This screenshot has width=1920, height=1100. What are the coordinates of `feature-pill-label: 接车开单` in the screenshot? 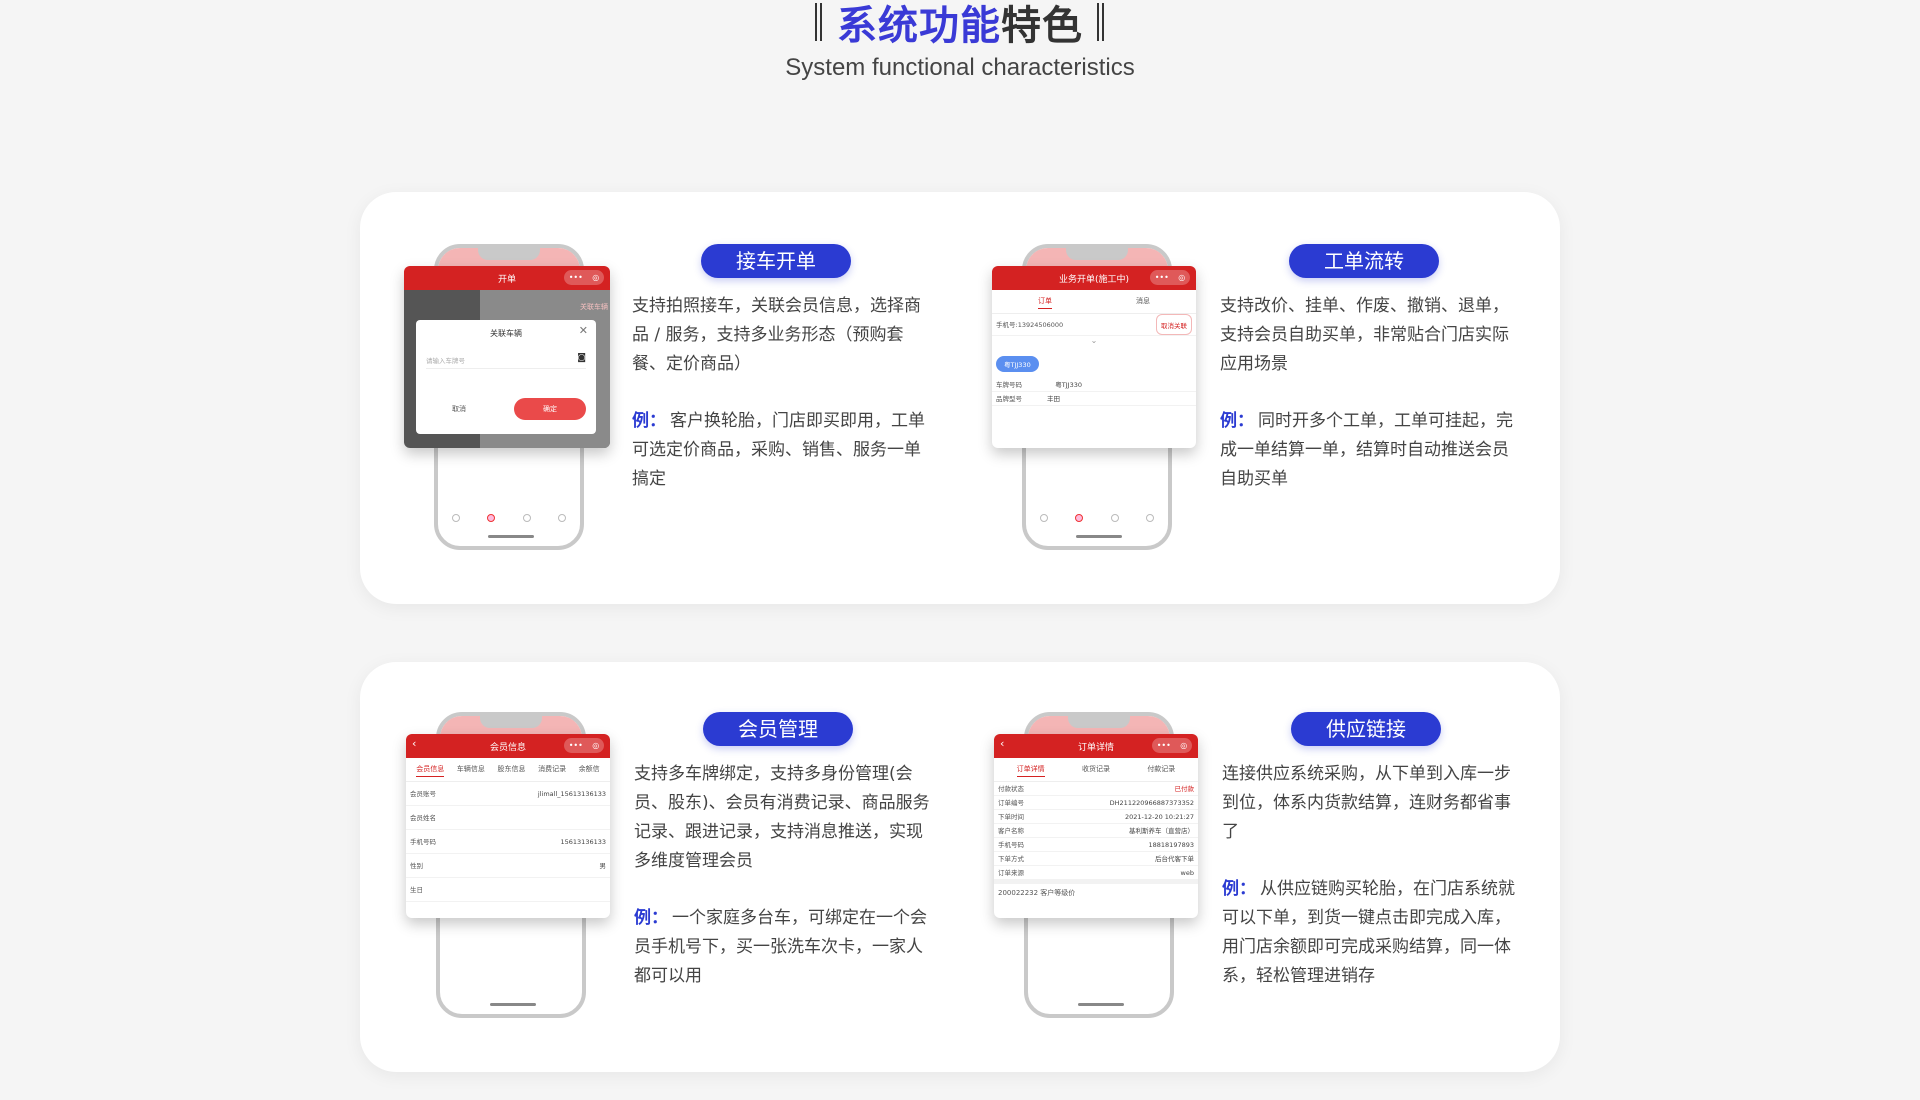 It's located at (776, 261).